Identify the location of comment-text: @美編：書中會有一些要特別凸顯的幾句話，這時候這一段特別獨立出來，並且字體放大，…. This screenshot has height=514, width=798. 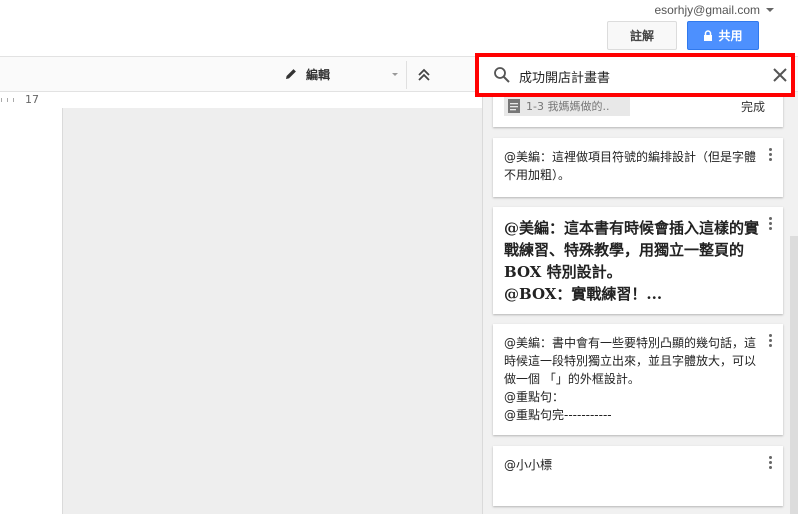
(630, 379).